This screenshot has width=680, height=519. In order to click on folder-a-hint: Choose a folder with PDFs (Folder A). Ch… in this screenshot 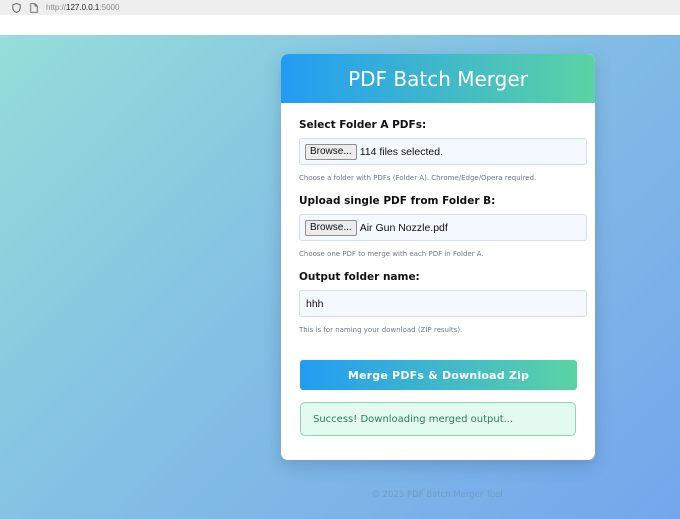, I will do `click(418, 178)`.